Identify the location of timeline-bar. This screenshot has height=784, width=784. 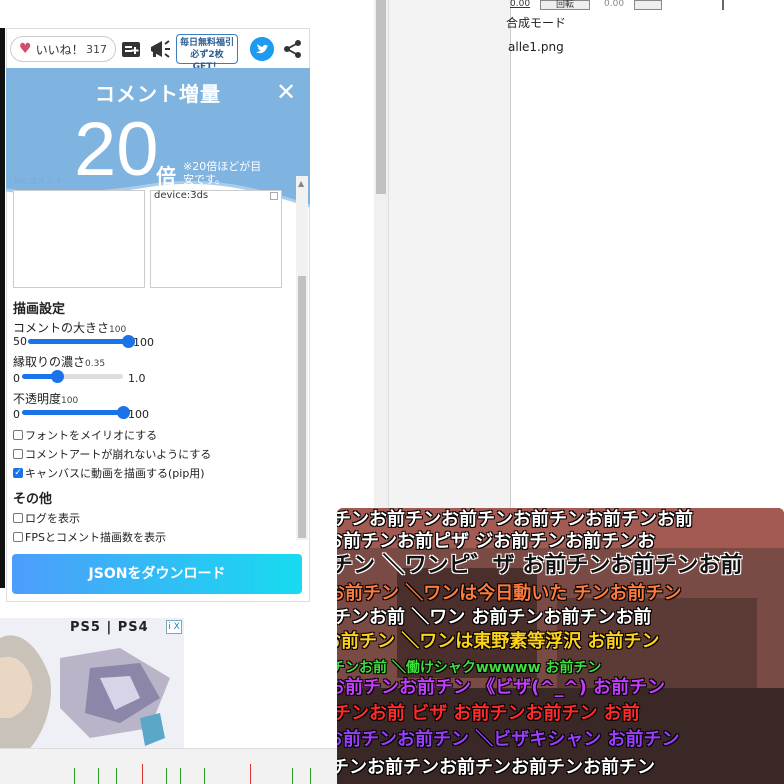
(170, 766).